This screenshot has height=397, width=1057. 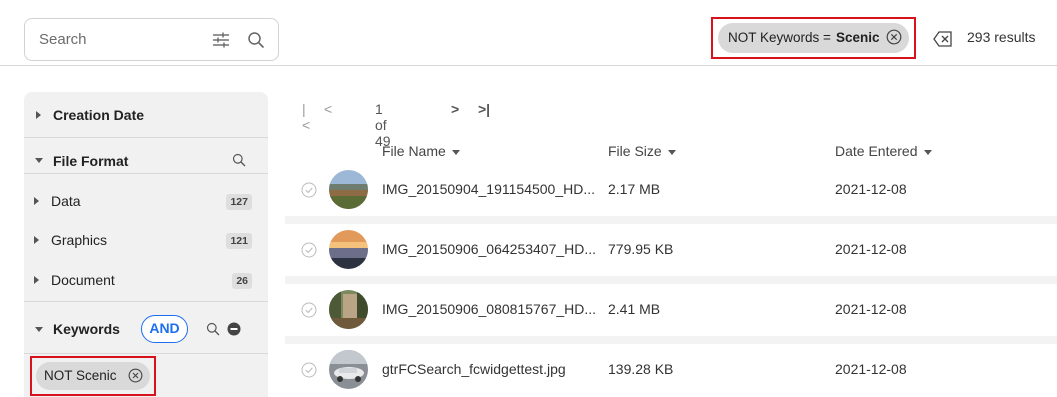 I want to click on first-page-button: |<, so click(x=306, y=117).